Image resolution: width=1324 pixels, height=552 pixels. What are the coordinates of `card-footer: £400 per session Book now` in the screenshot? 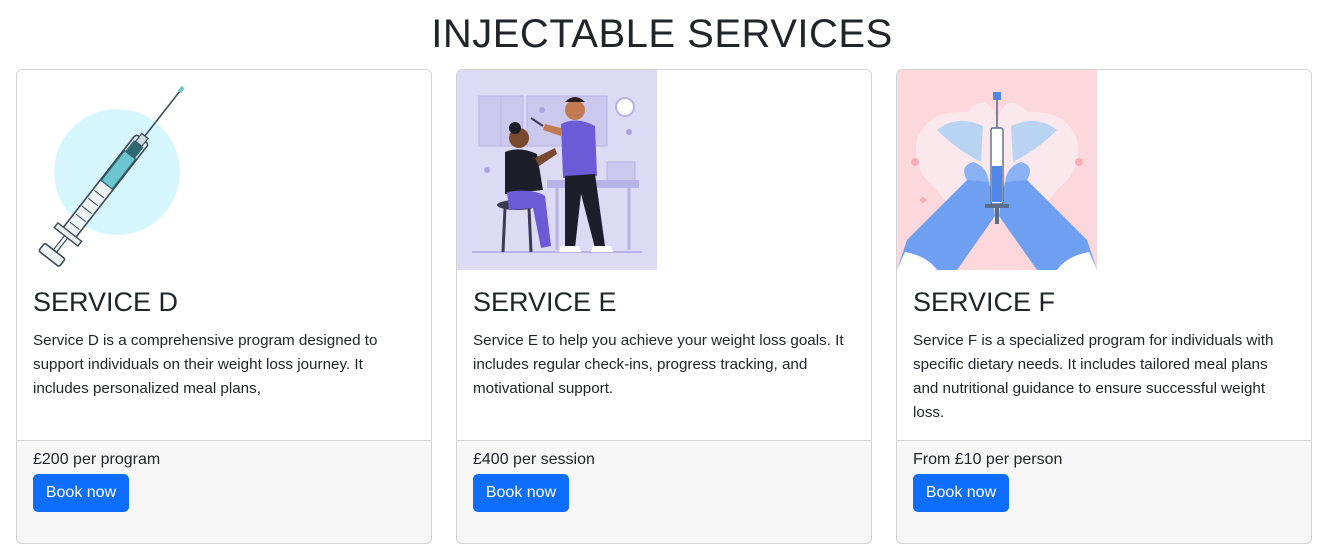 It's located at (664, 491).